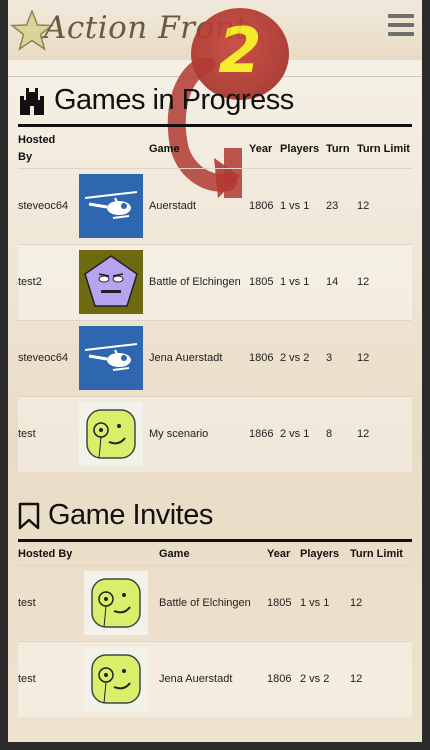 Image resolution: width=430 pixels, height=750 pixels. I want to click on purple-pentagon-avatar-icon, so click(111, 282).